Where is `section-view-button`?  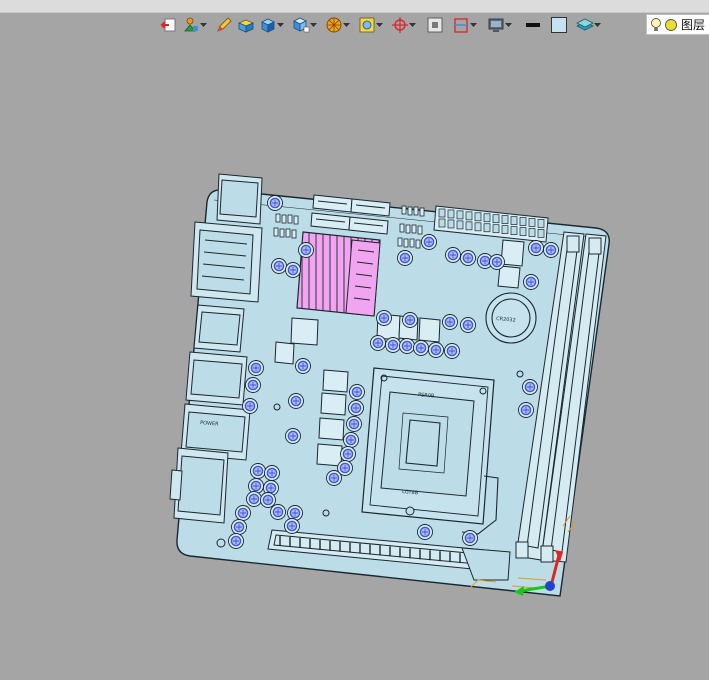
section-view-button is located at coordinates (435, 25).